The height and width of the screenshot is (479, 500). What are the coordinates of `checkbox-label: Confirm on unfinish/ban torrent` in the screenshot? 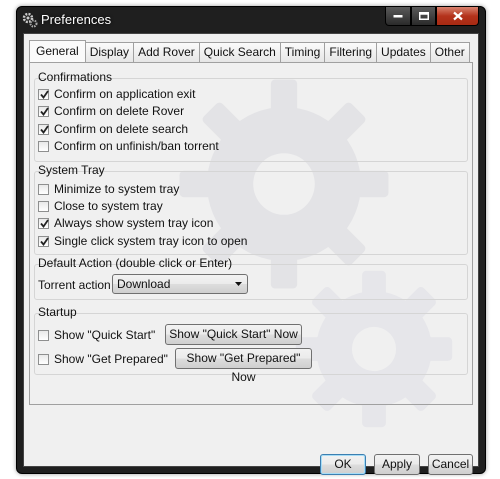 It's located at (136, 146).